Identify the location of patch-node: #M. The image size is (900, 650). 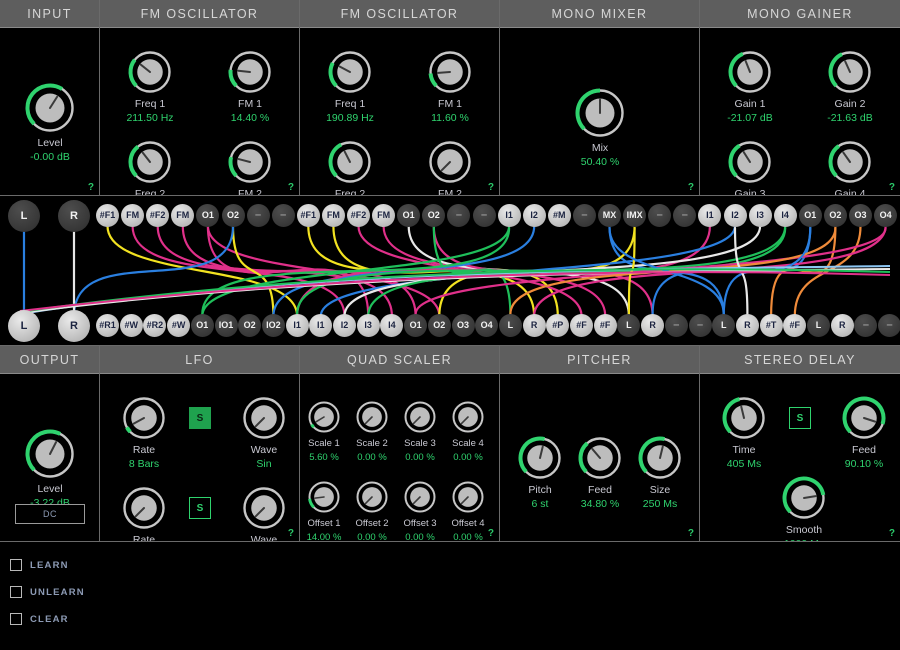
(559, 215).